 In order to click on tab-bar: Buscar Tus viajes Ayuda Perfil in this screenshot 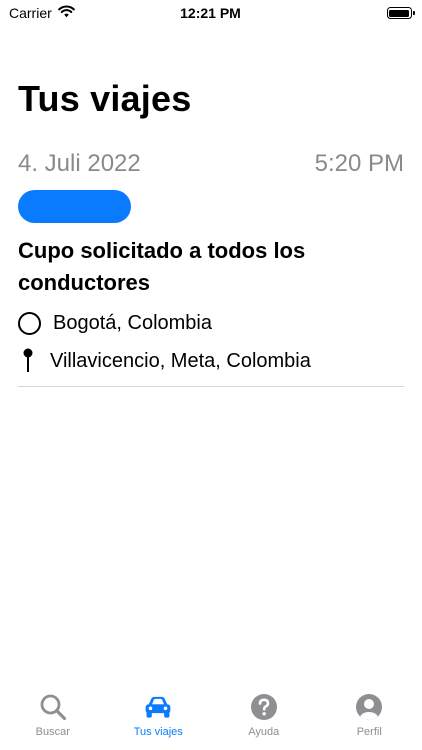, I will do `click(211, 720)`.